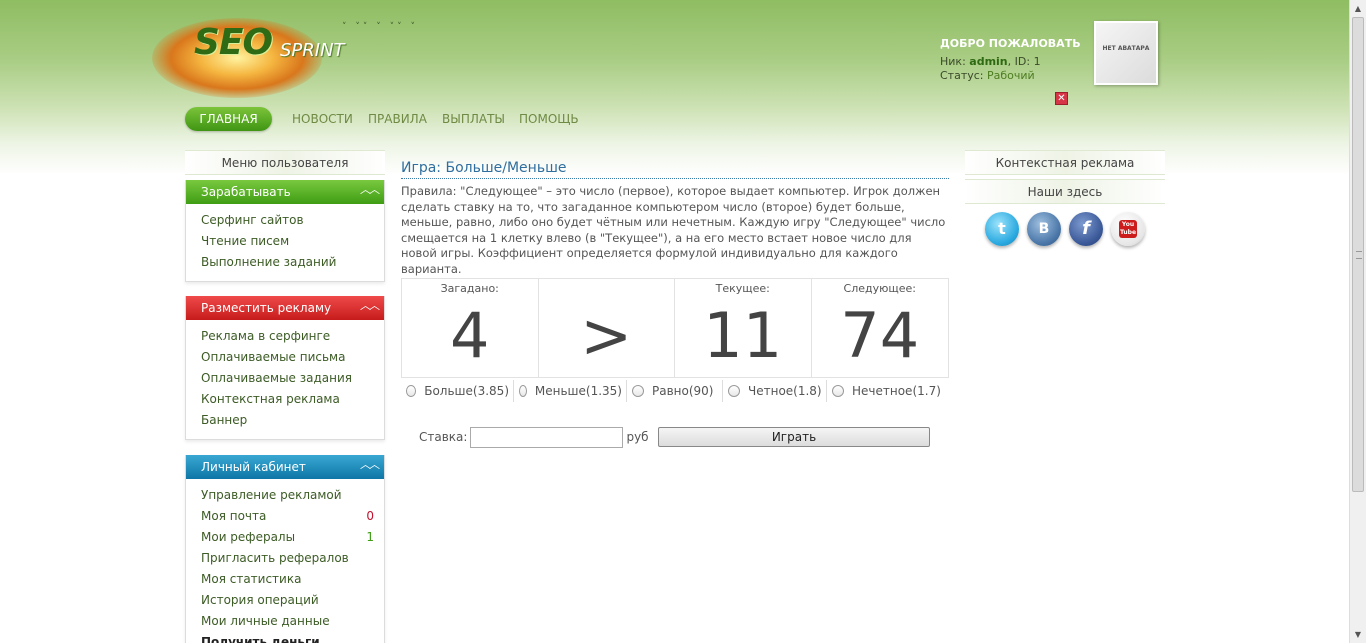 The height and width of the screenshot is (643, 1366). Describe the element at coordinates (292, 399) in the screenshot. I see `menu-item-context-ads: Контекстная реклама` at that location.